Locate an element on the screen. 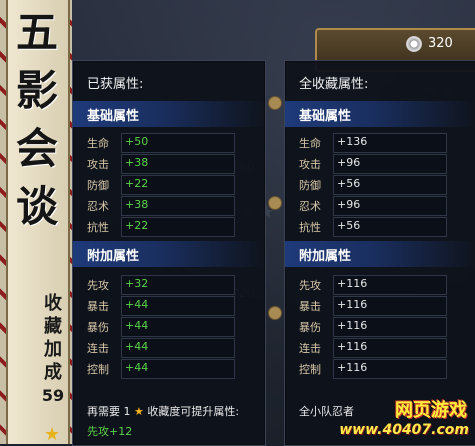 The width and height of the screenshot is (475, 446). title-char: 五 is located at coordinates (36, 32).